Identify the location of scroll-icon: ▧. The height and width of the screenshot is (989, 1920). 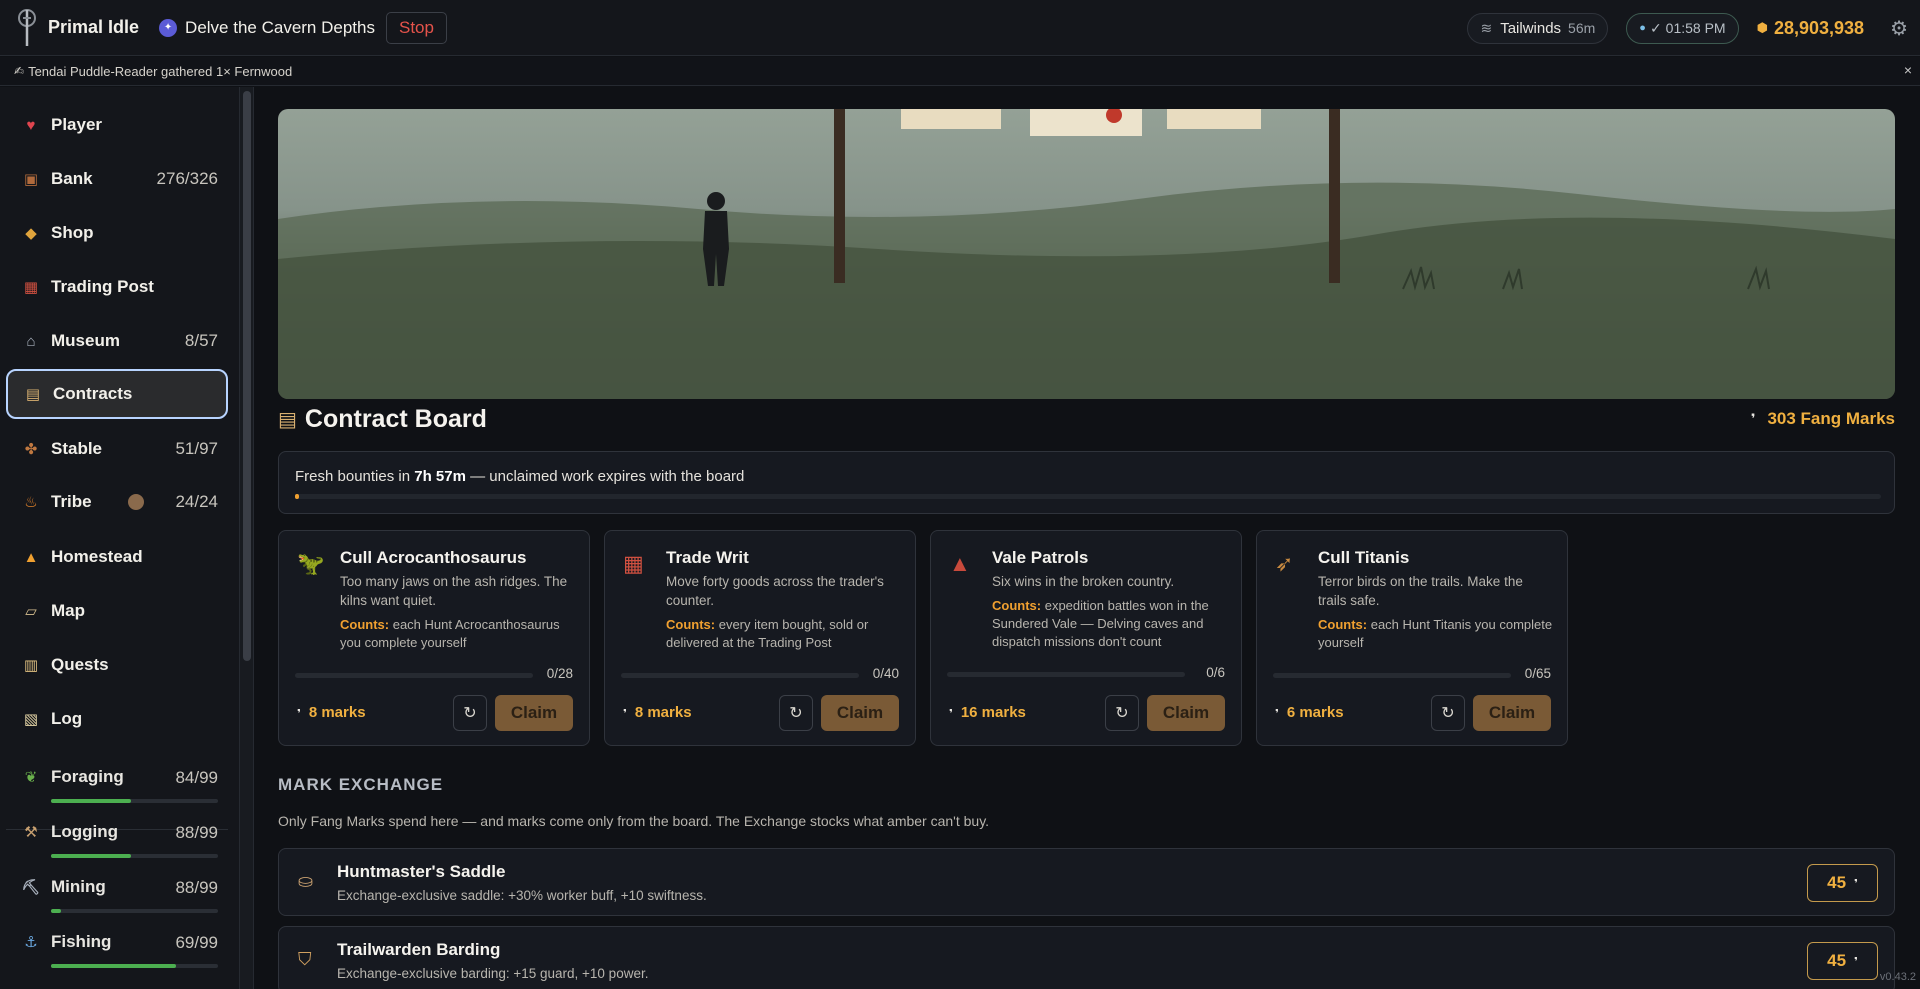
(31, 719).